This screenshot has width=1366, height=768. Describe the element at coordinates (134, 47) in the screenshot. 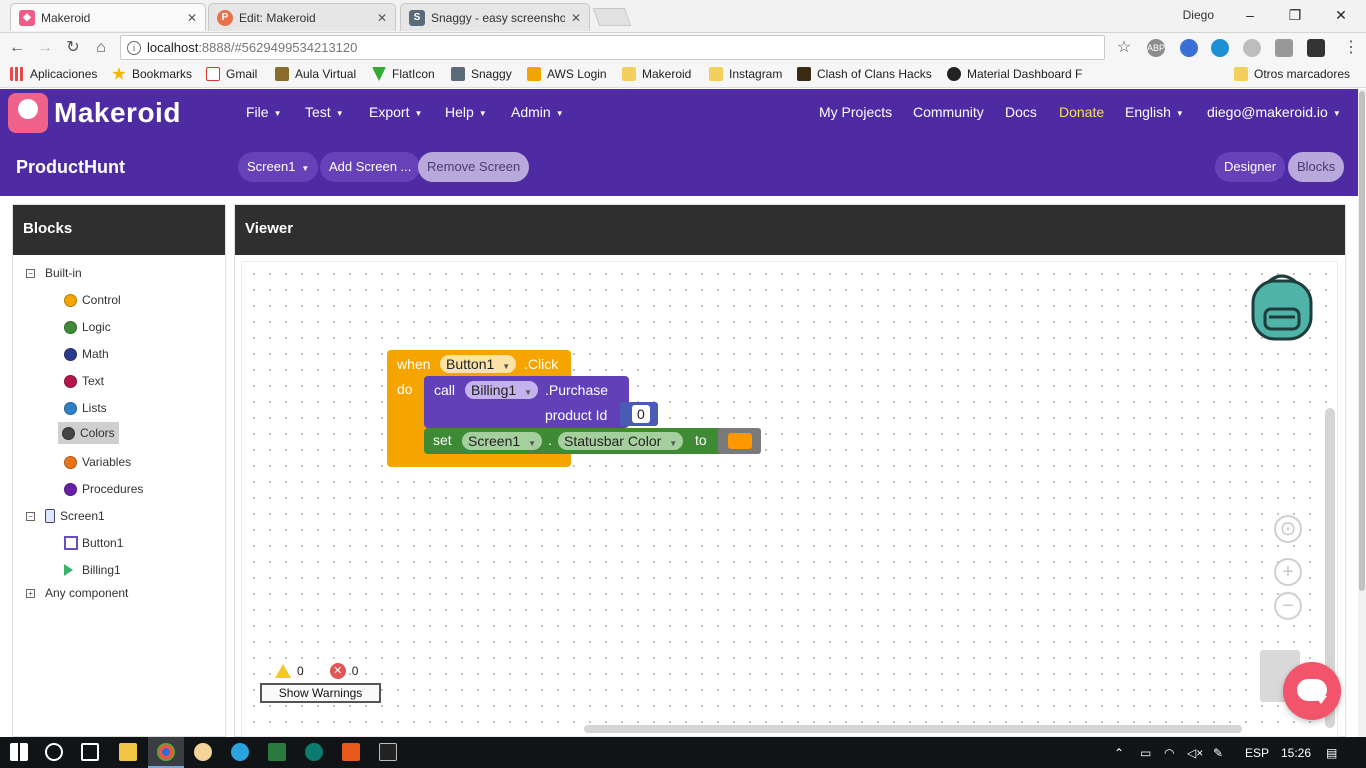

I see `info-icon: i` at that location.